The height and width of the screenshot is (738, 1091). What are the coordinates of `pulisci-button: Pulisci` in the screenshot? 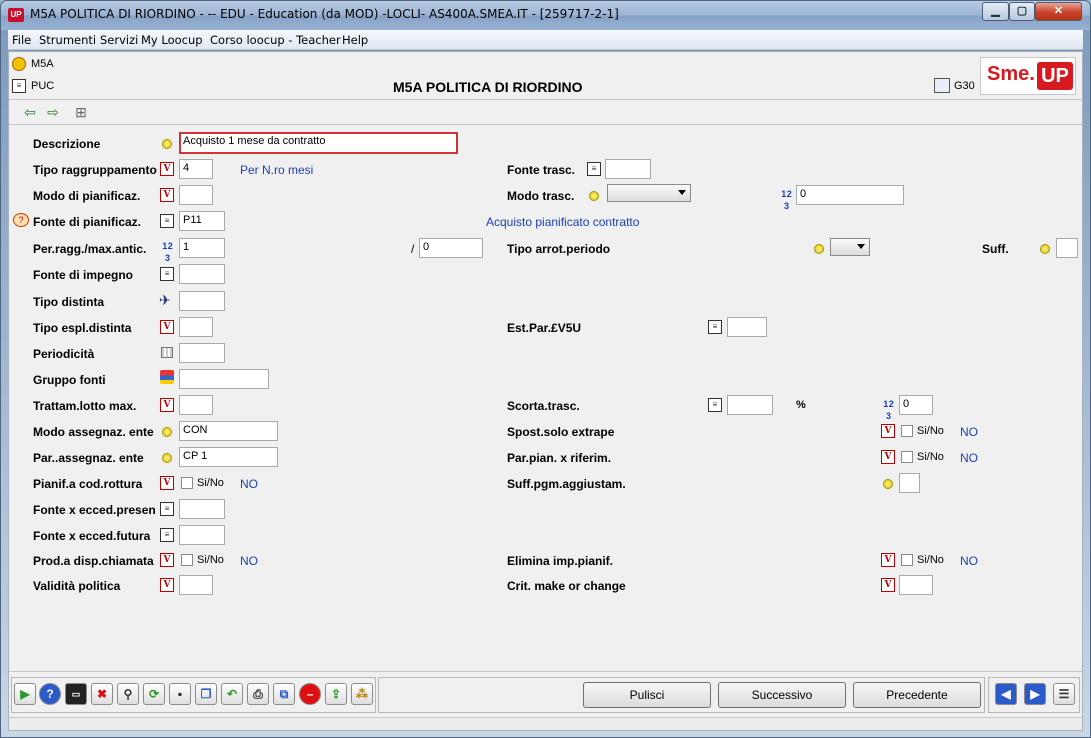 It's located at (647, 695).